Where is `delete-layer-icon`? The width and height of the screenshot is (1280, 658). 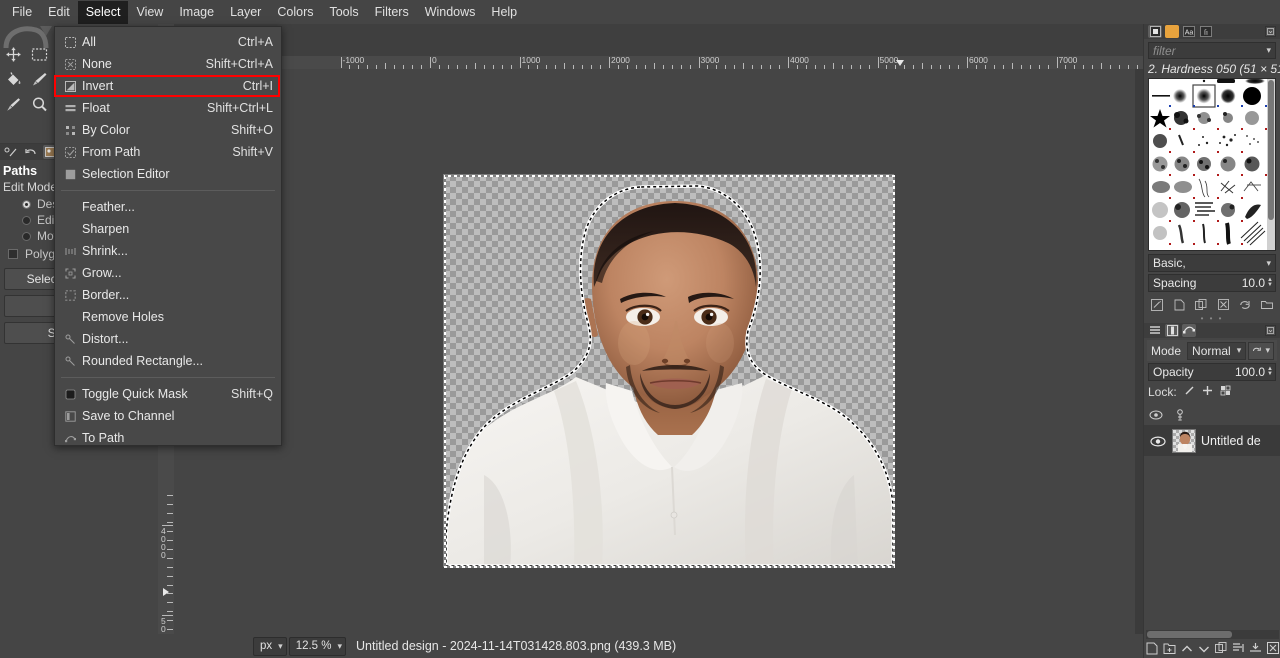
delete-layer-icon is located at coordinates (1272, 649).